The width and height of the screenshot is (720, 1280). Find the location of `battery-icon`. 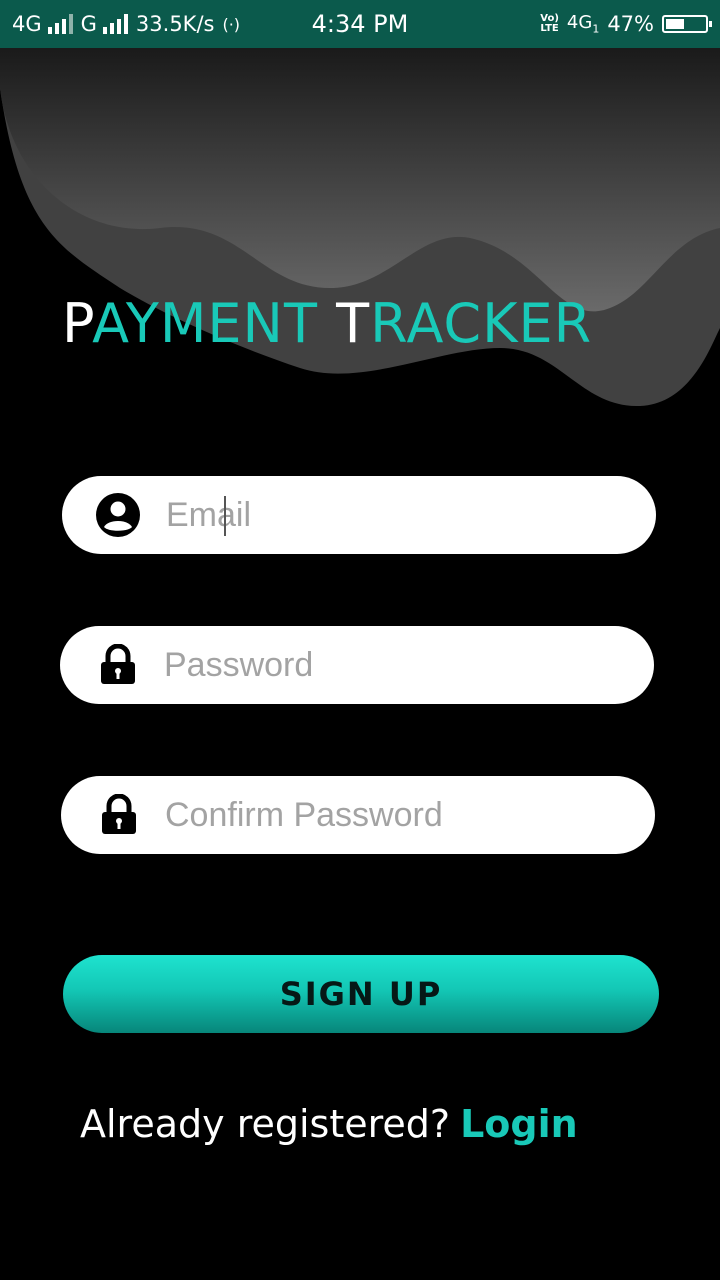

battery-icon is located at coordinates (687, 24).